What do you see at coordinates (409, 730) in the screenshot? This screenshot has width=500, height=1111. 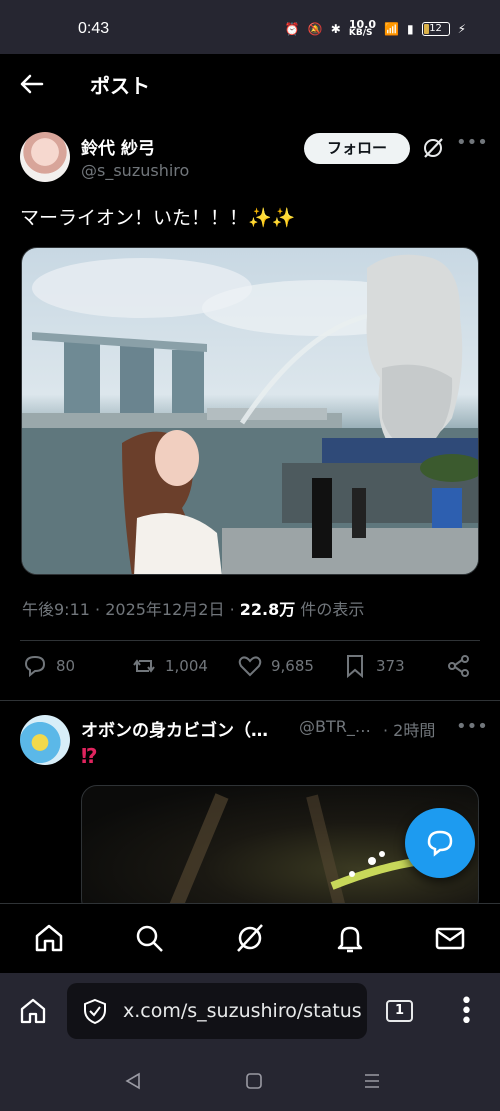 I see `reply-time: · 2時間` at bounding box center [409, 730].